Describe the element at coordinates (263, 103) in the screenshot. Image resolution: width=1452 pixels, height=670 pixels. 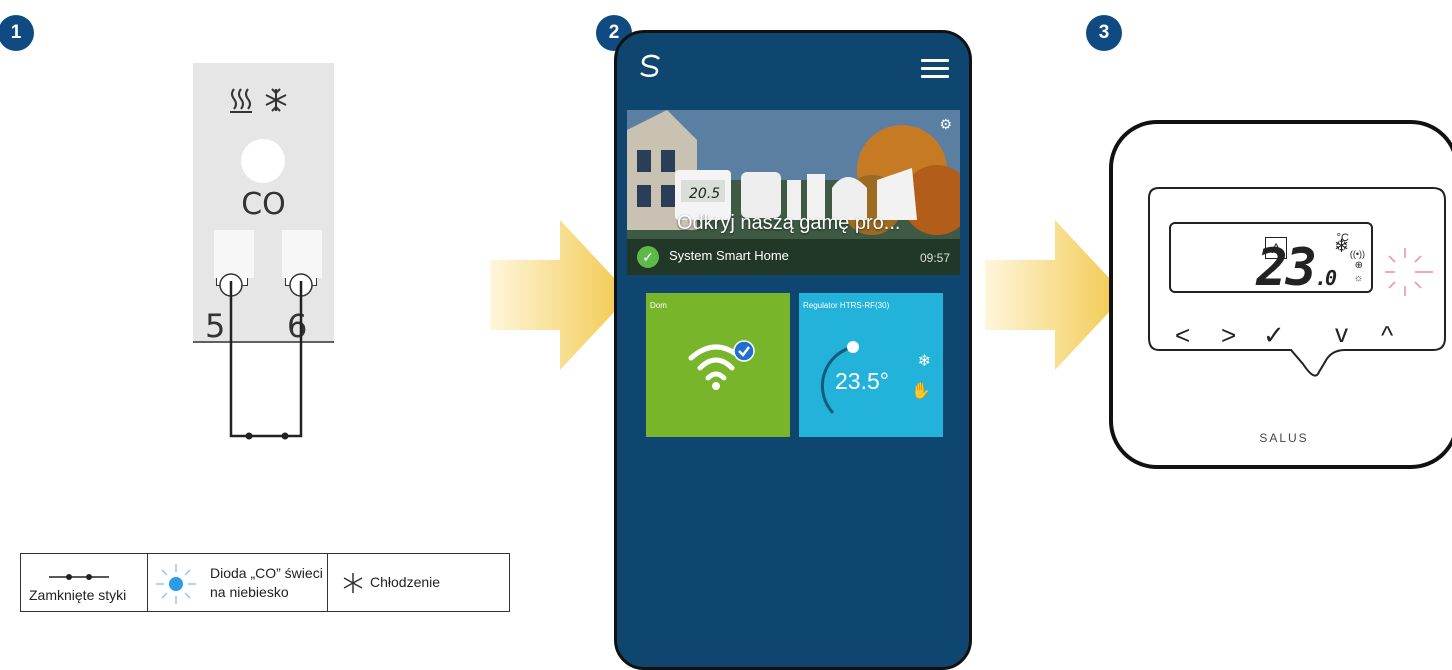
I see `heat-cool-icon` at that location.